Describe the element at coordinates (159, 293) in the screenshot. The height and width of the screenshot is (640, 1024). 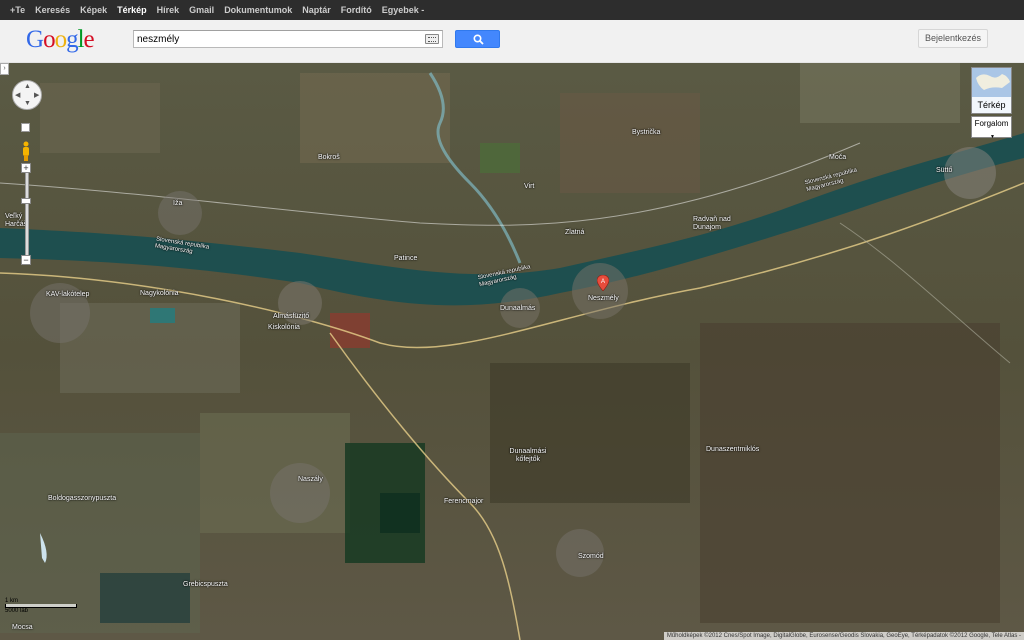
I see `place-label: Nagykolónia` at that location.